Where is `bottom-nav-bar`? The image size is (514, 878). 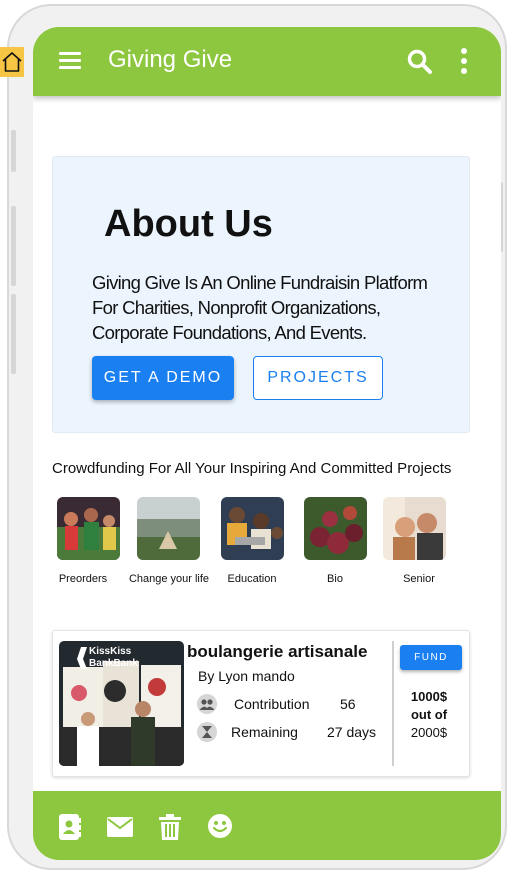 bottom-nav-bar is located at coordinates (267, 825).